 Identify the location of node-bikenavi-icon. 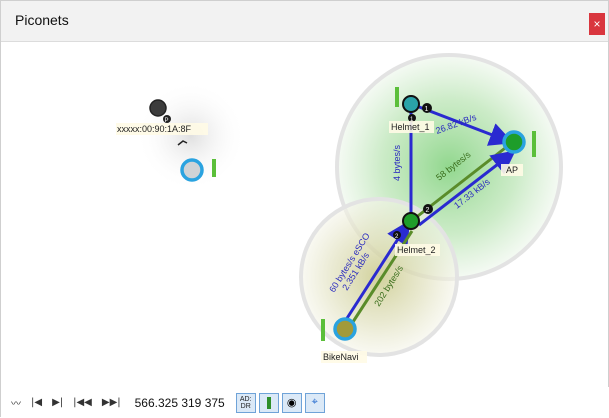
(345, 329).